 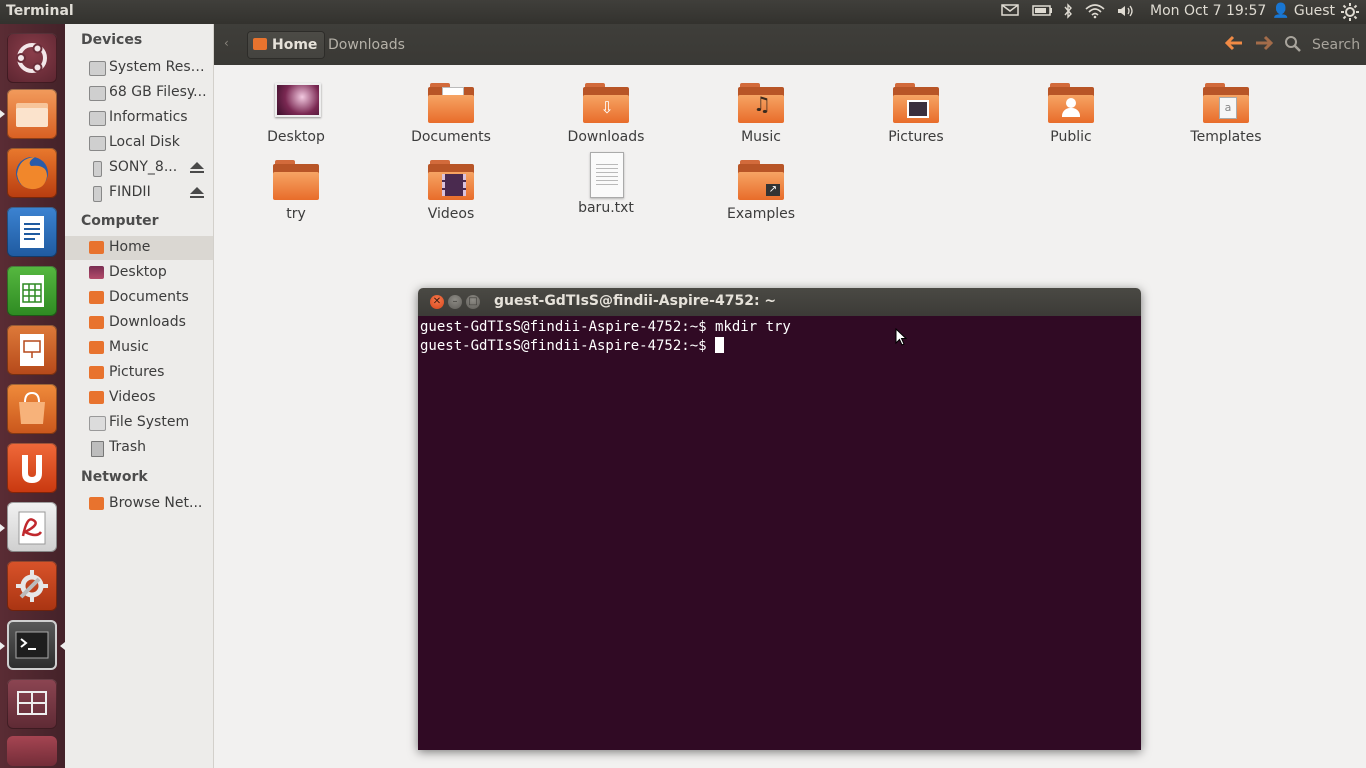 What do you see at coordinates (790, 44) in the screenshot?
I see `file-manager-toolbar: ‹ Home Downloads Search` at bounding box center [790, 44].